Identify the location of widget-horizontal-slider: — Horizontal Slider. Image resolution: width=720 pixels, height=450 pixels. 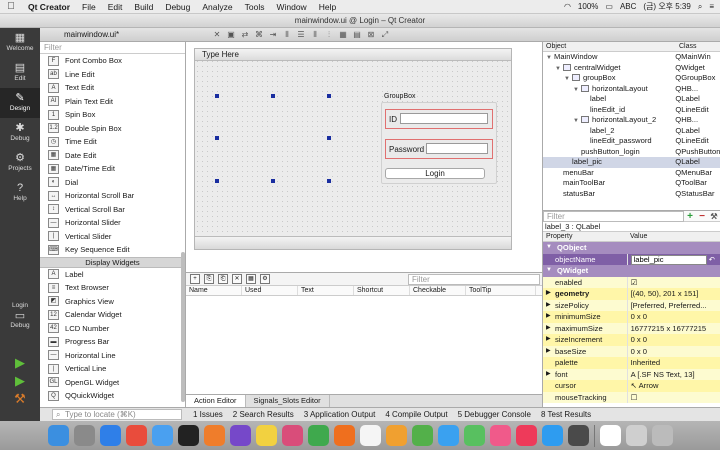
(112, 223).